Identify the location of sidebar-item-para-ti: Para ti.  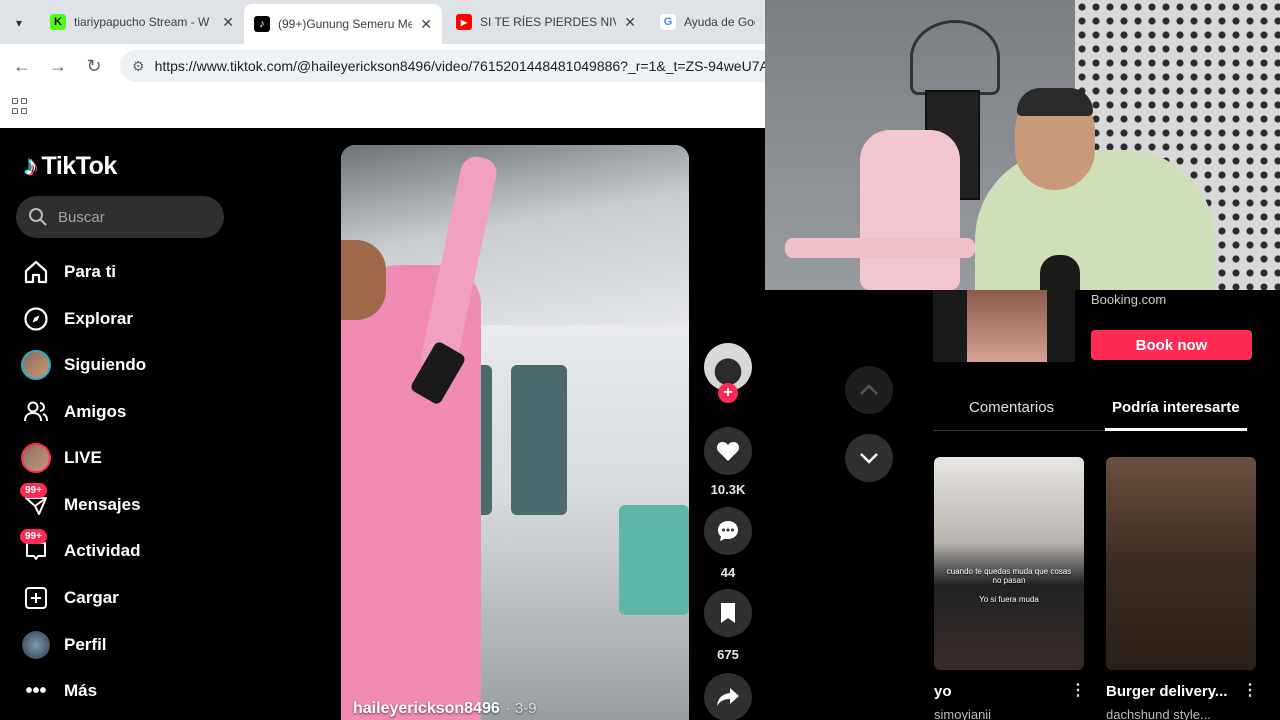
(68, 272).